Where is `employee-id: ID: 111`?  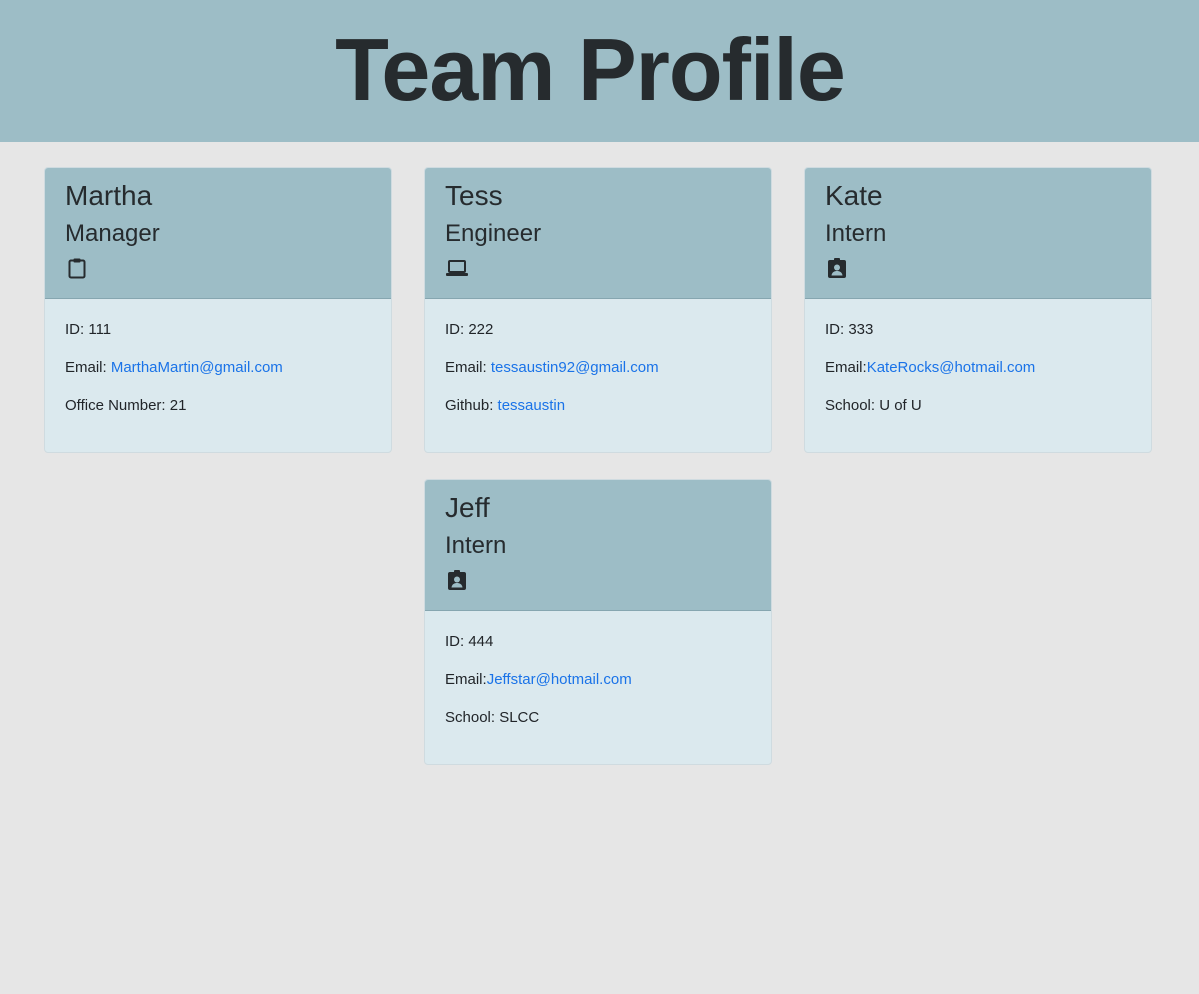
employee-id: ID: 111 is located at coordinates (88, 329).